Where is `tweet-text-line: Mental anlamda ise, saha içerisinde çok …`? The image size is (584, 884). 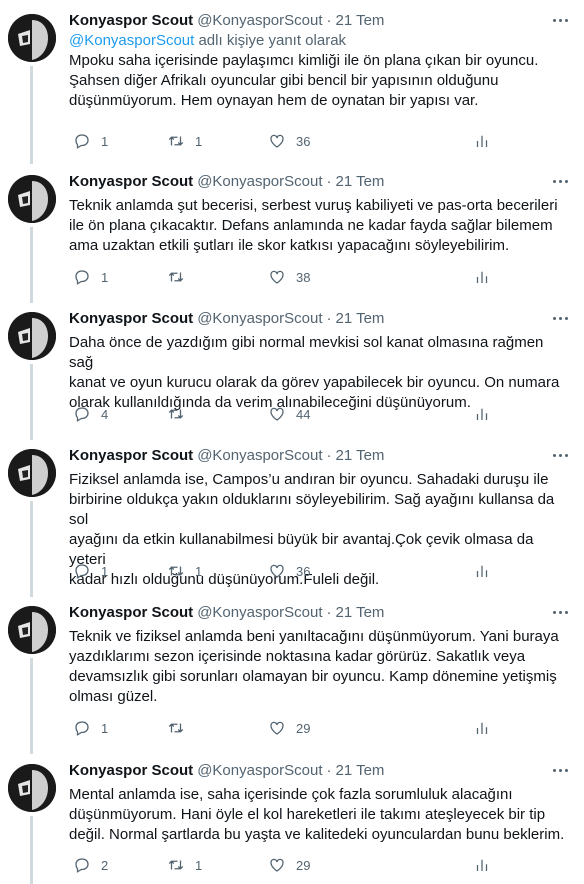 tweet-text-line: Mental anlamda ise, saha içerisinde çok … is located at coordinates (291, 794).